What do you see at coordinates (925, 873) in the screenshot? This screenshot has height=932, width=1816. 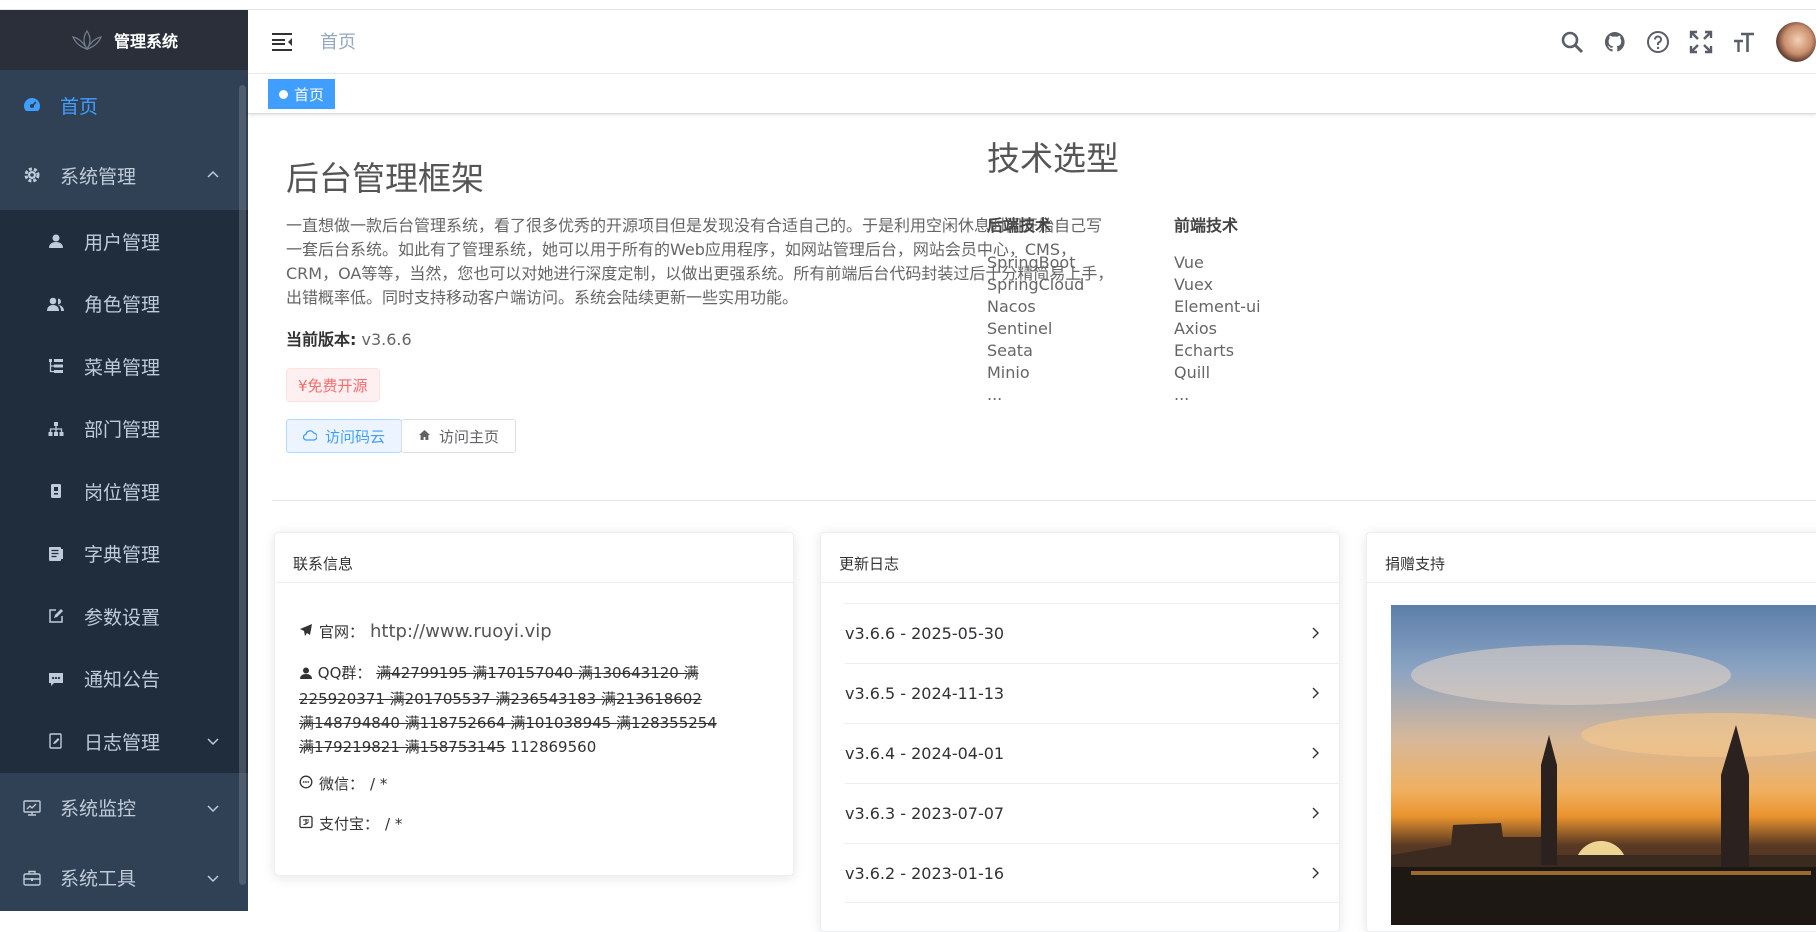 I see `changelog-item-title: v3.6.2 - 2023-01-16` at bounding box center [925, 873].